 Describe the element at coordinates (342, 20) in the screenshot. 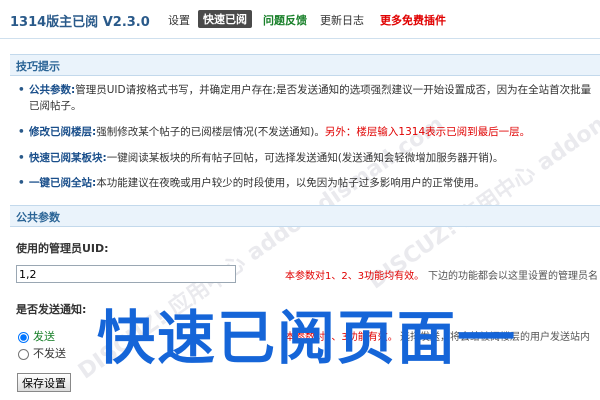

I see `nav-changelog: 更新日志` at that location.